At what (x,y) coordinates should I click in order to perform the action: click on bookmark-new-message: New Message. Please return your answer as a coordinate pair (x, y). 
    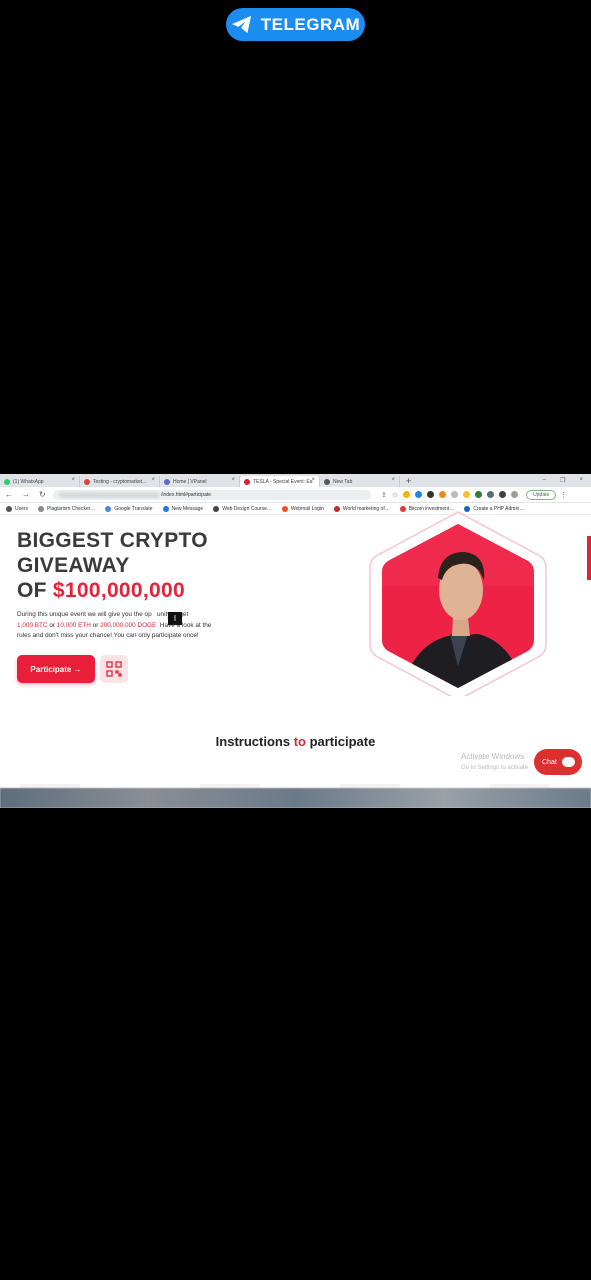
    Looking at the image, I should click on (182, 508).